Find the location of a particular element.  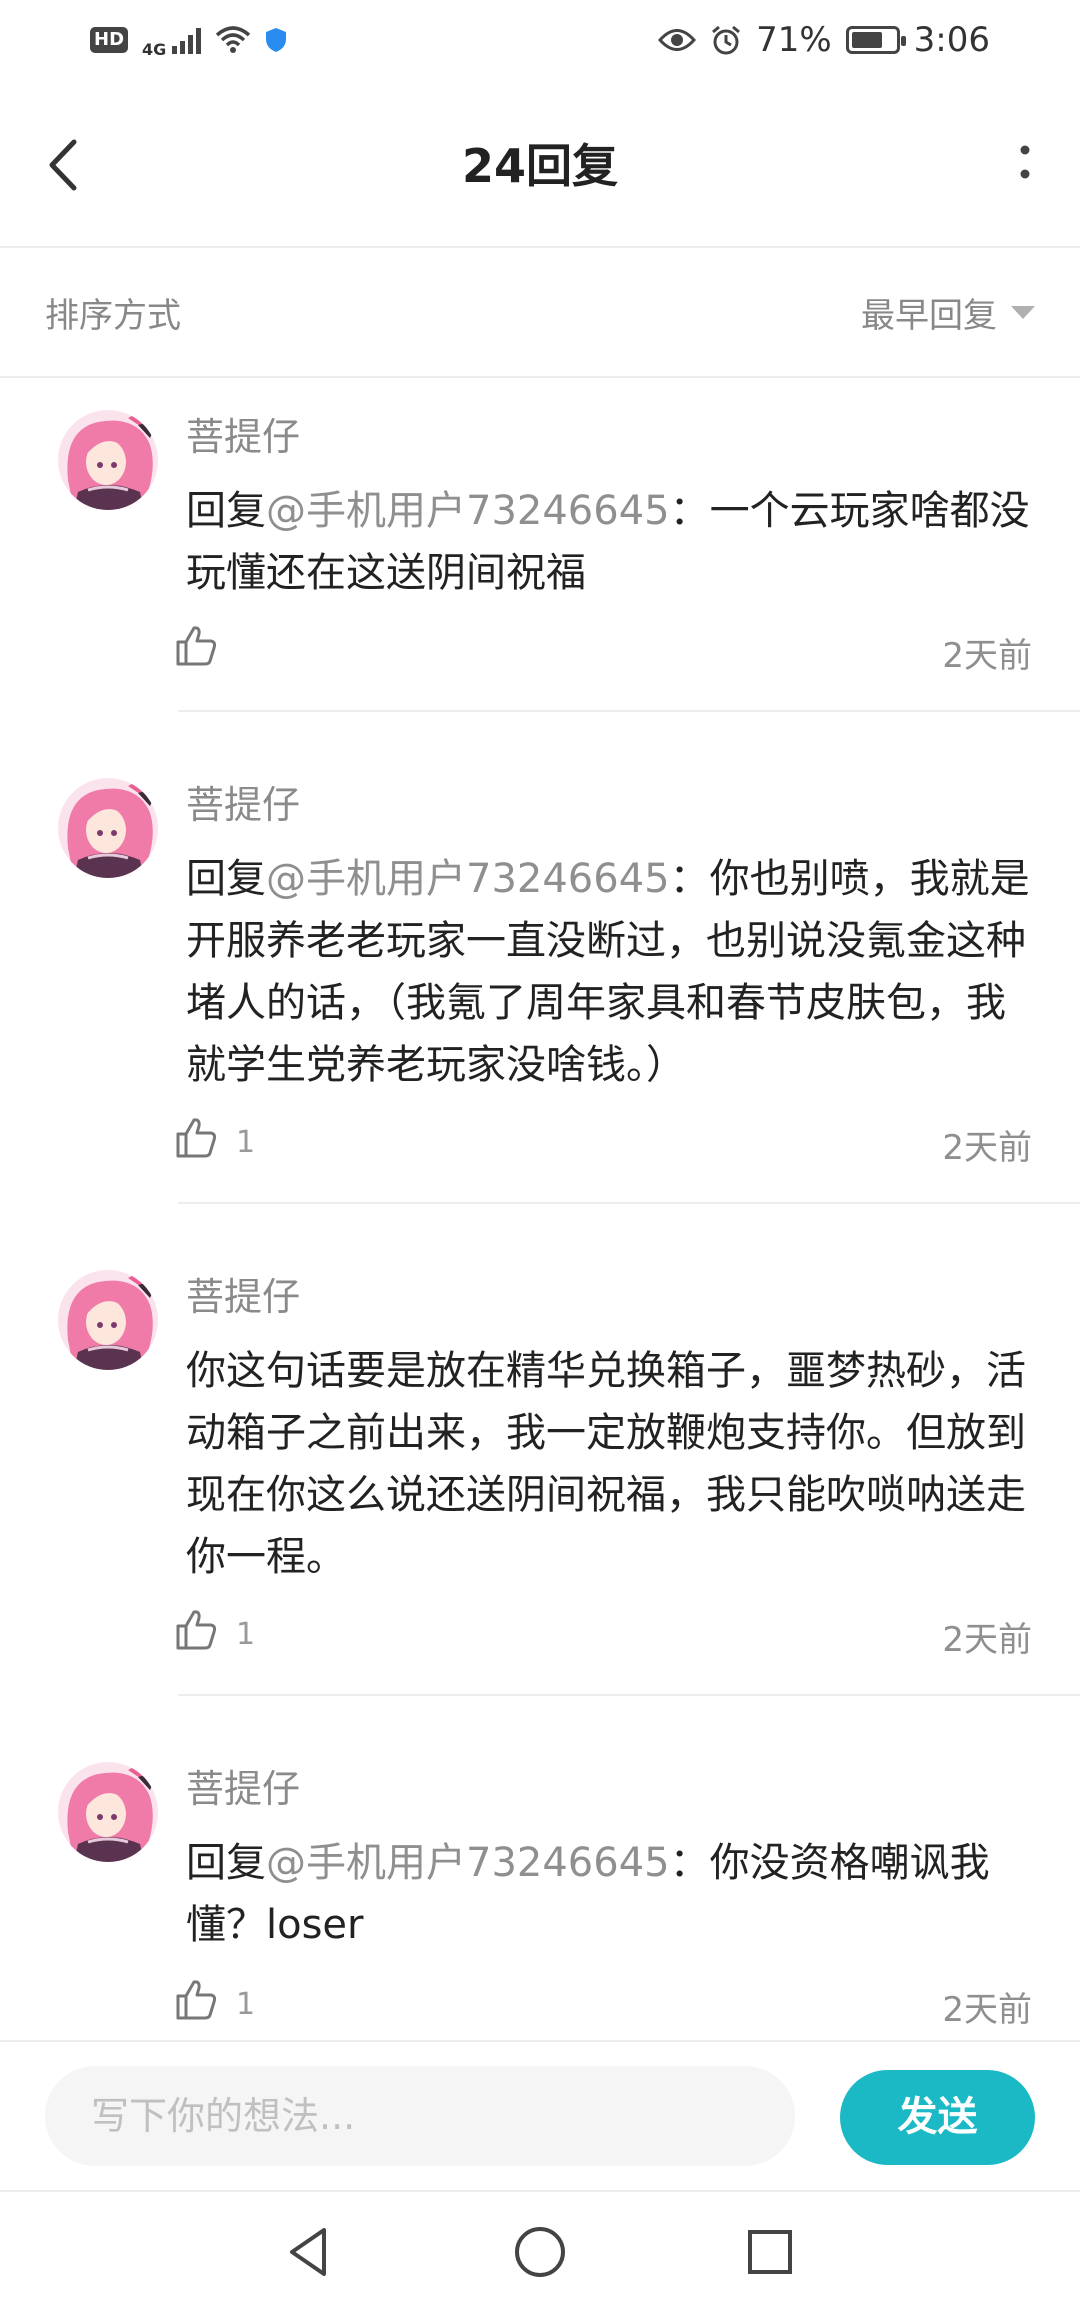

network-type: 4G is located at coordinates (154, 49).